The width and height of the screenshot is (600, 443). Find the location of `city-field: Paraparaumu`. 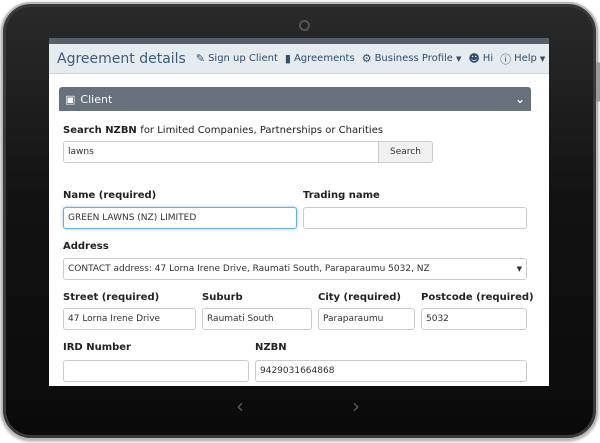

city-field: Paraparaumu is located at coordinates (366, 319).